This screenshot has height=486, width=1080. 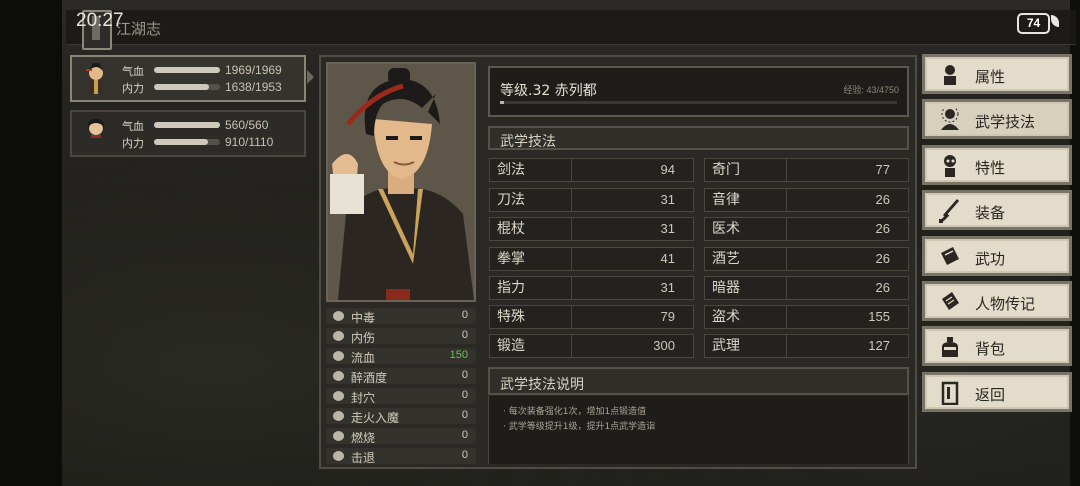 What do you see at coordinates (247, 125) in the screenshot?
I see `hp-value: 560/560` at bounding box center [247, 125].